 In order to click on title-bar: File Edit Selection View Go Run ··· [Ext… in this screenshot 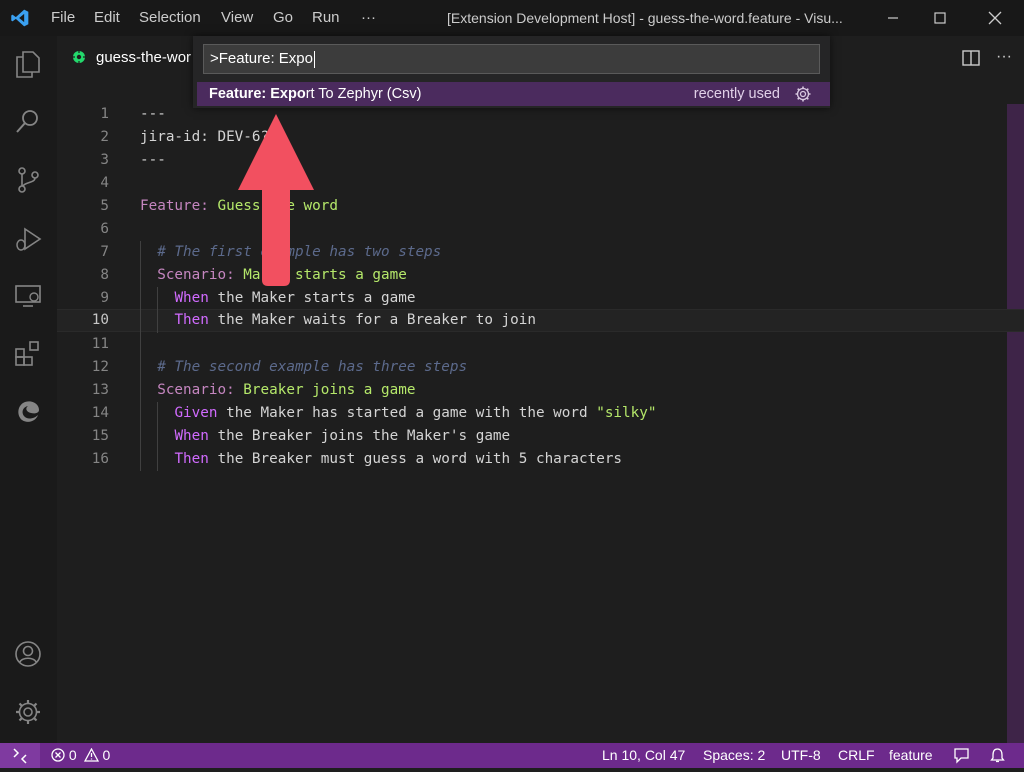, I will do `click(512, 18)`.